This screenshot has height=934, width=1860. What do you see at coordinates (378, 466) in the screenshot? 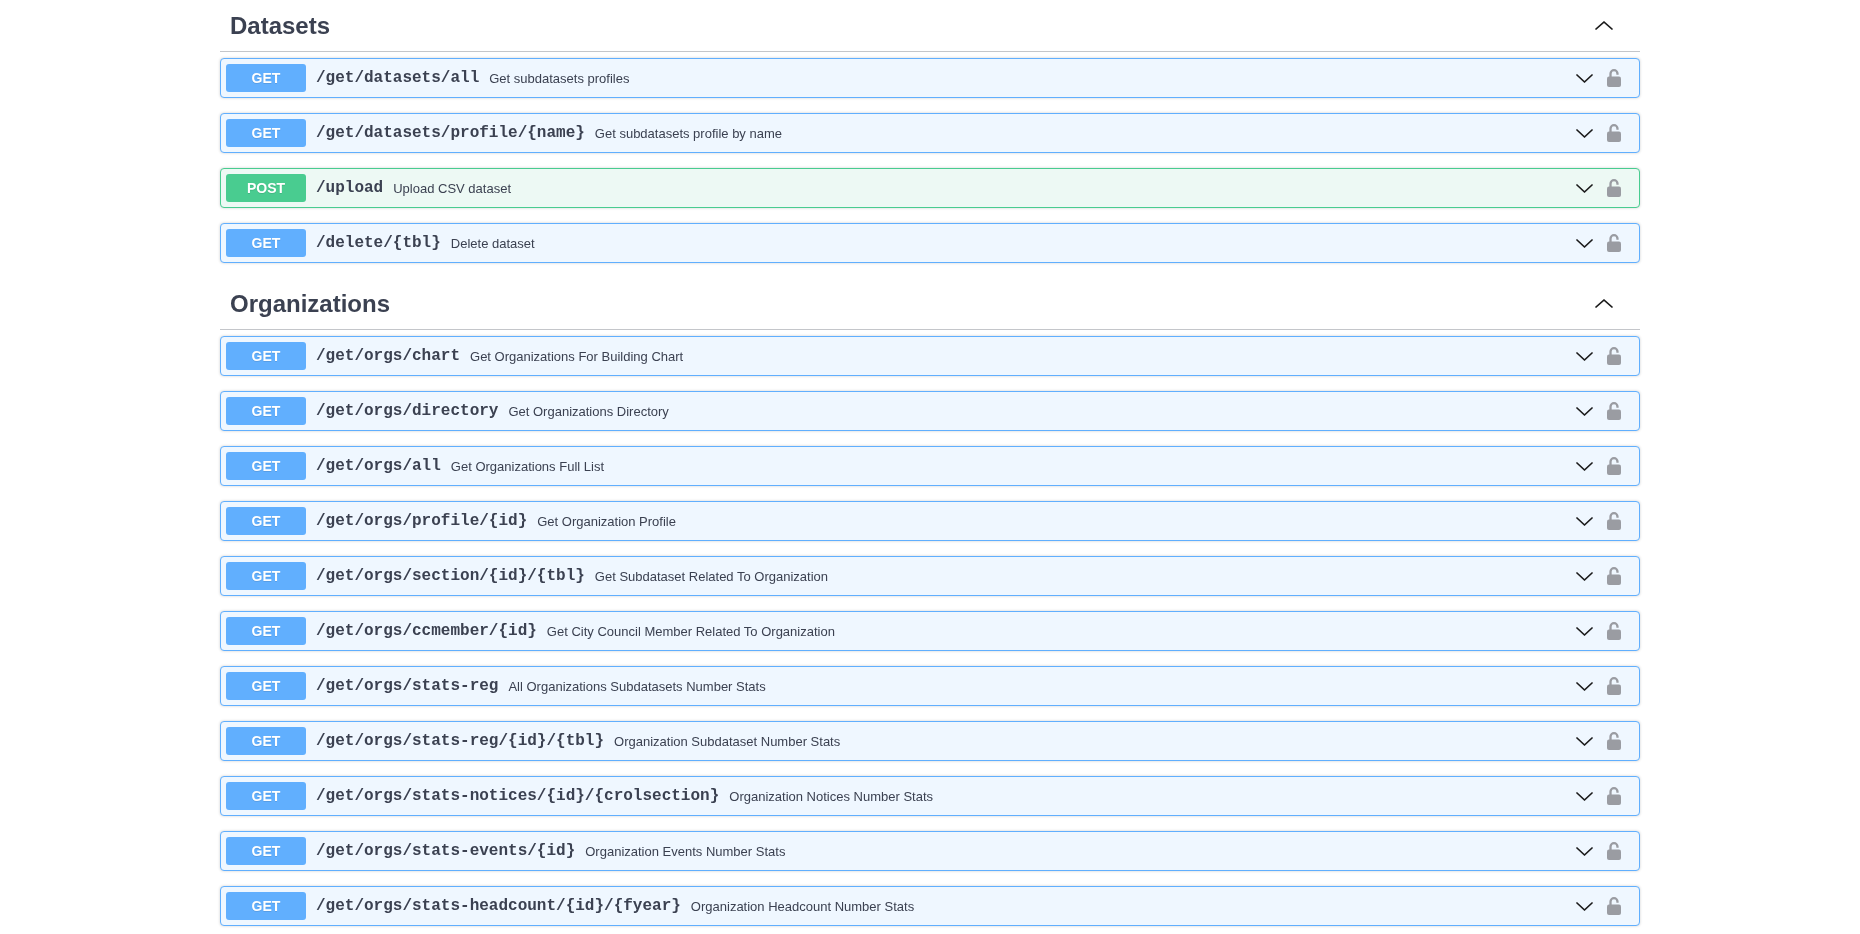
I see `endpoint-path: /get/orgs/all` at bounding box center [378, 466].